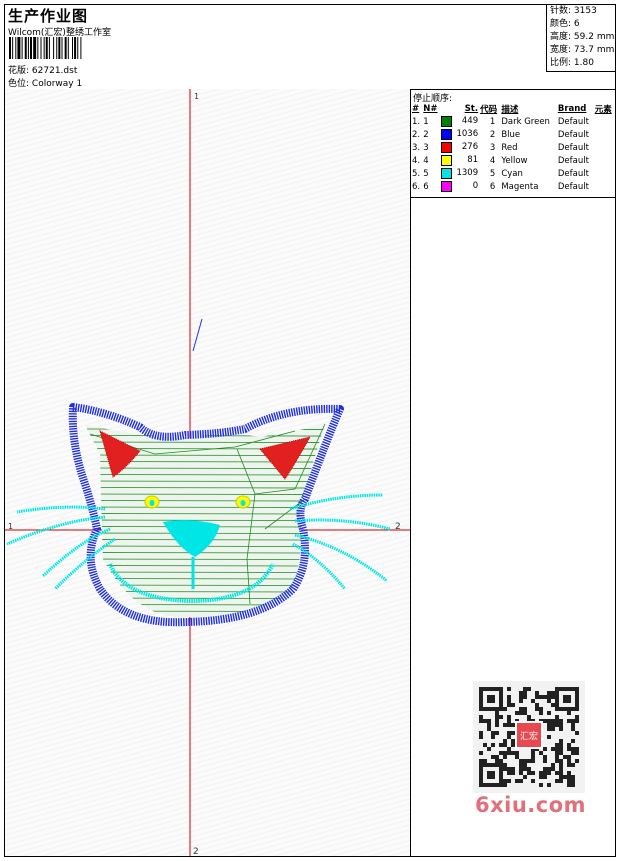  What do you see at coordinates (426, 134) in the screenshot?
I see `row-n: 2` at bounding box center [426, 134].